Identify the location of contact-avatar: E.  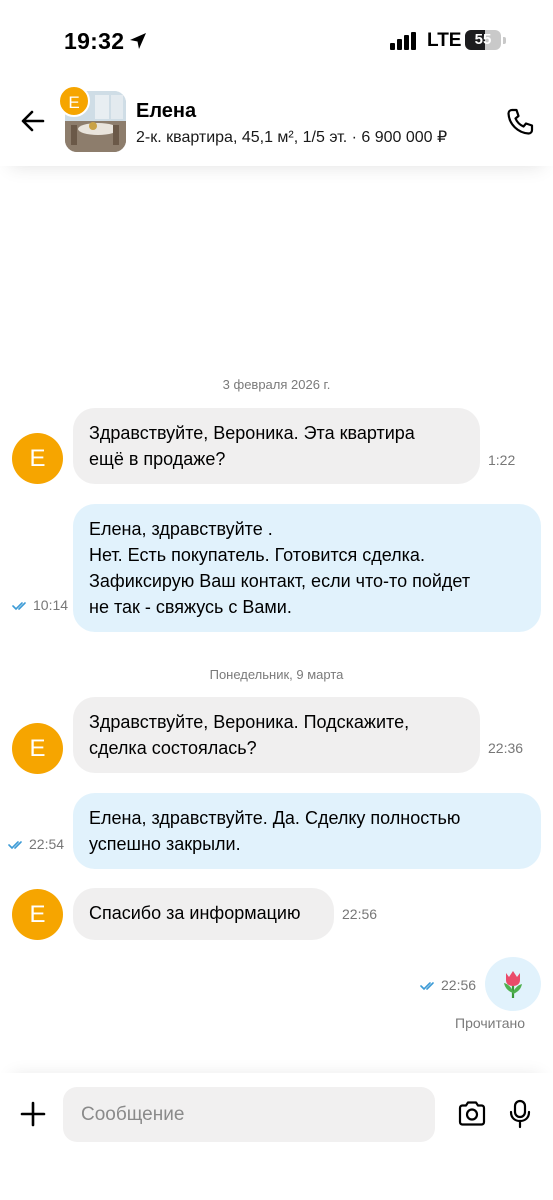
(74, 101).